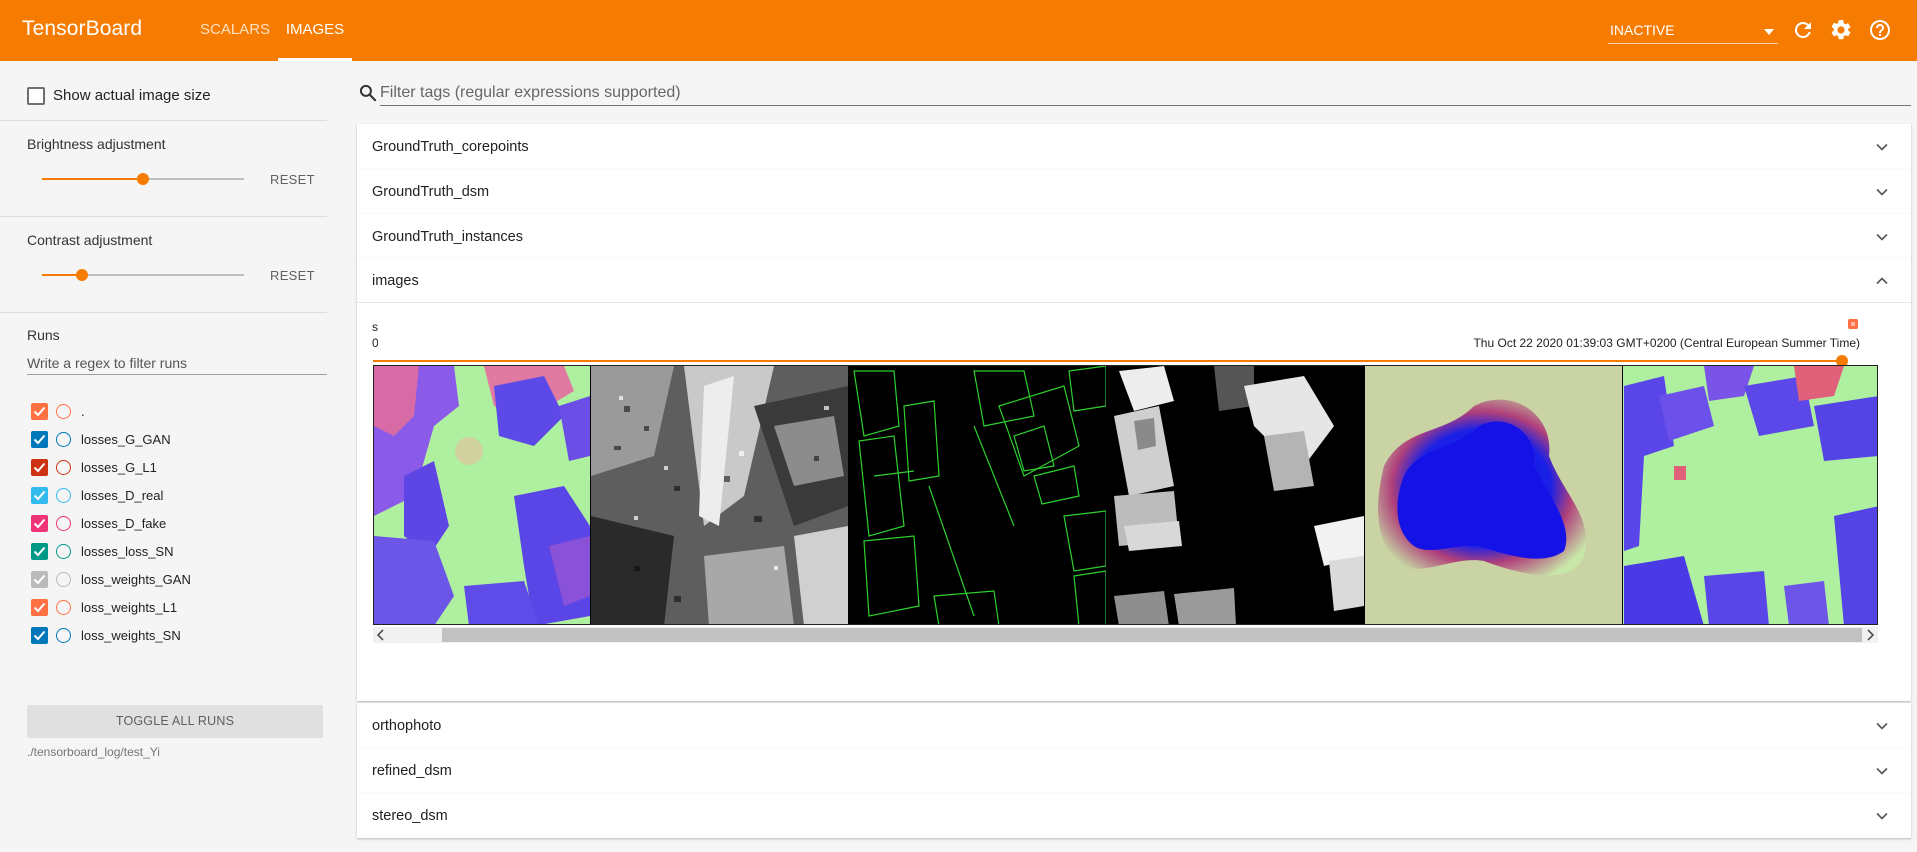 The height and width of the screenshot is (852, 1917). What do you see at coordinates (482, 495) in the screenshot?
I see `image-panel-dsm-color` at bounding box center [482, 495].